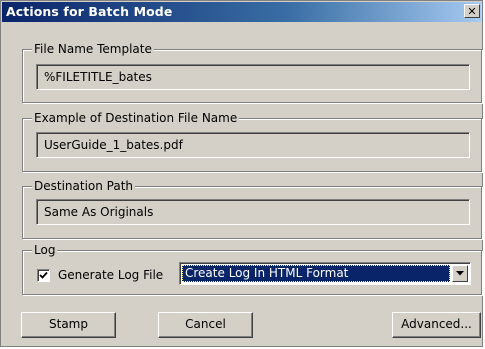  Describe the element at coordinates (111, 275) in the screenshot. I see `generate-log-label: Generate Log File` at that location.